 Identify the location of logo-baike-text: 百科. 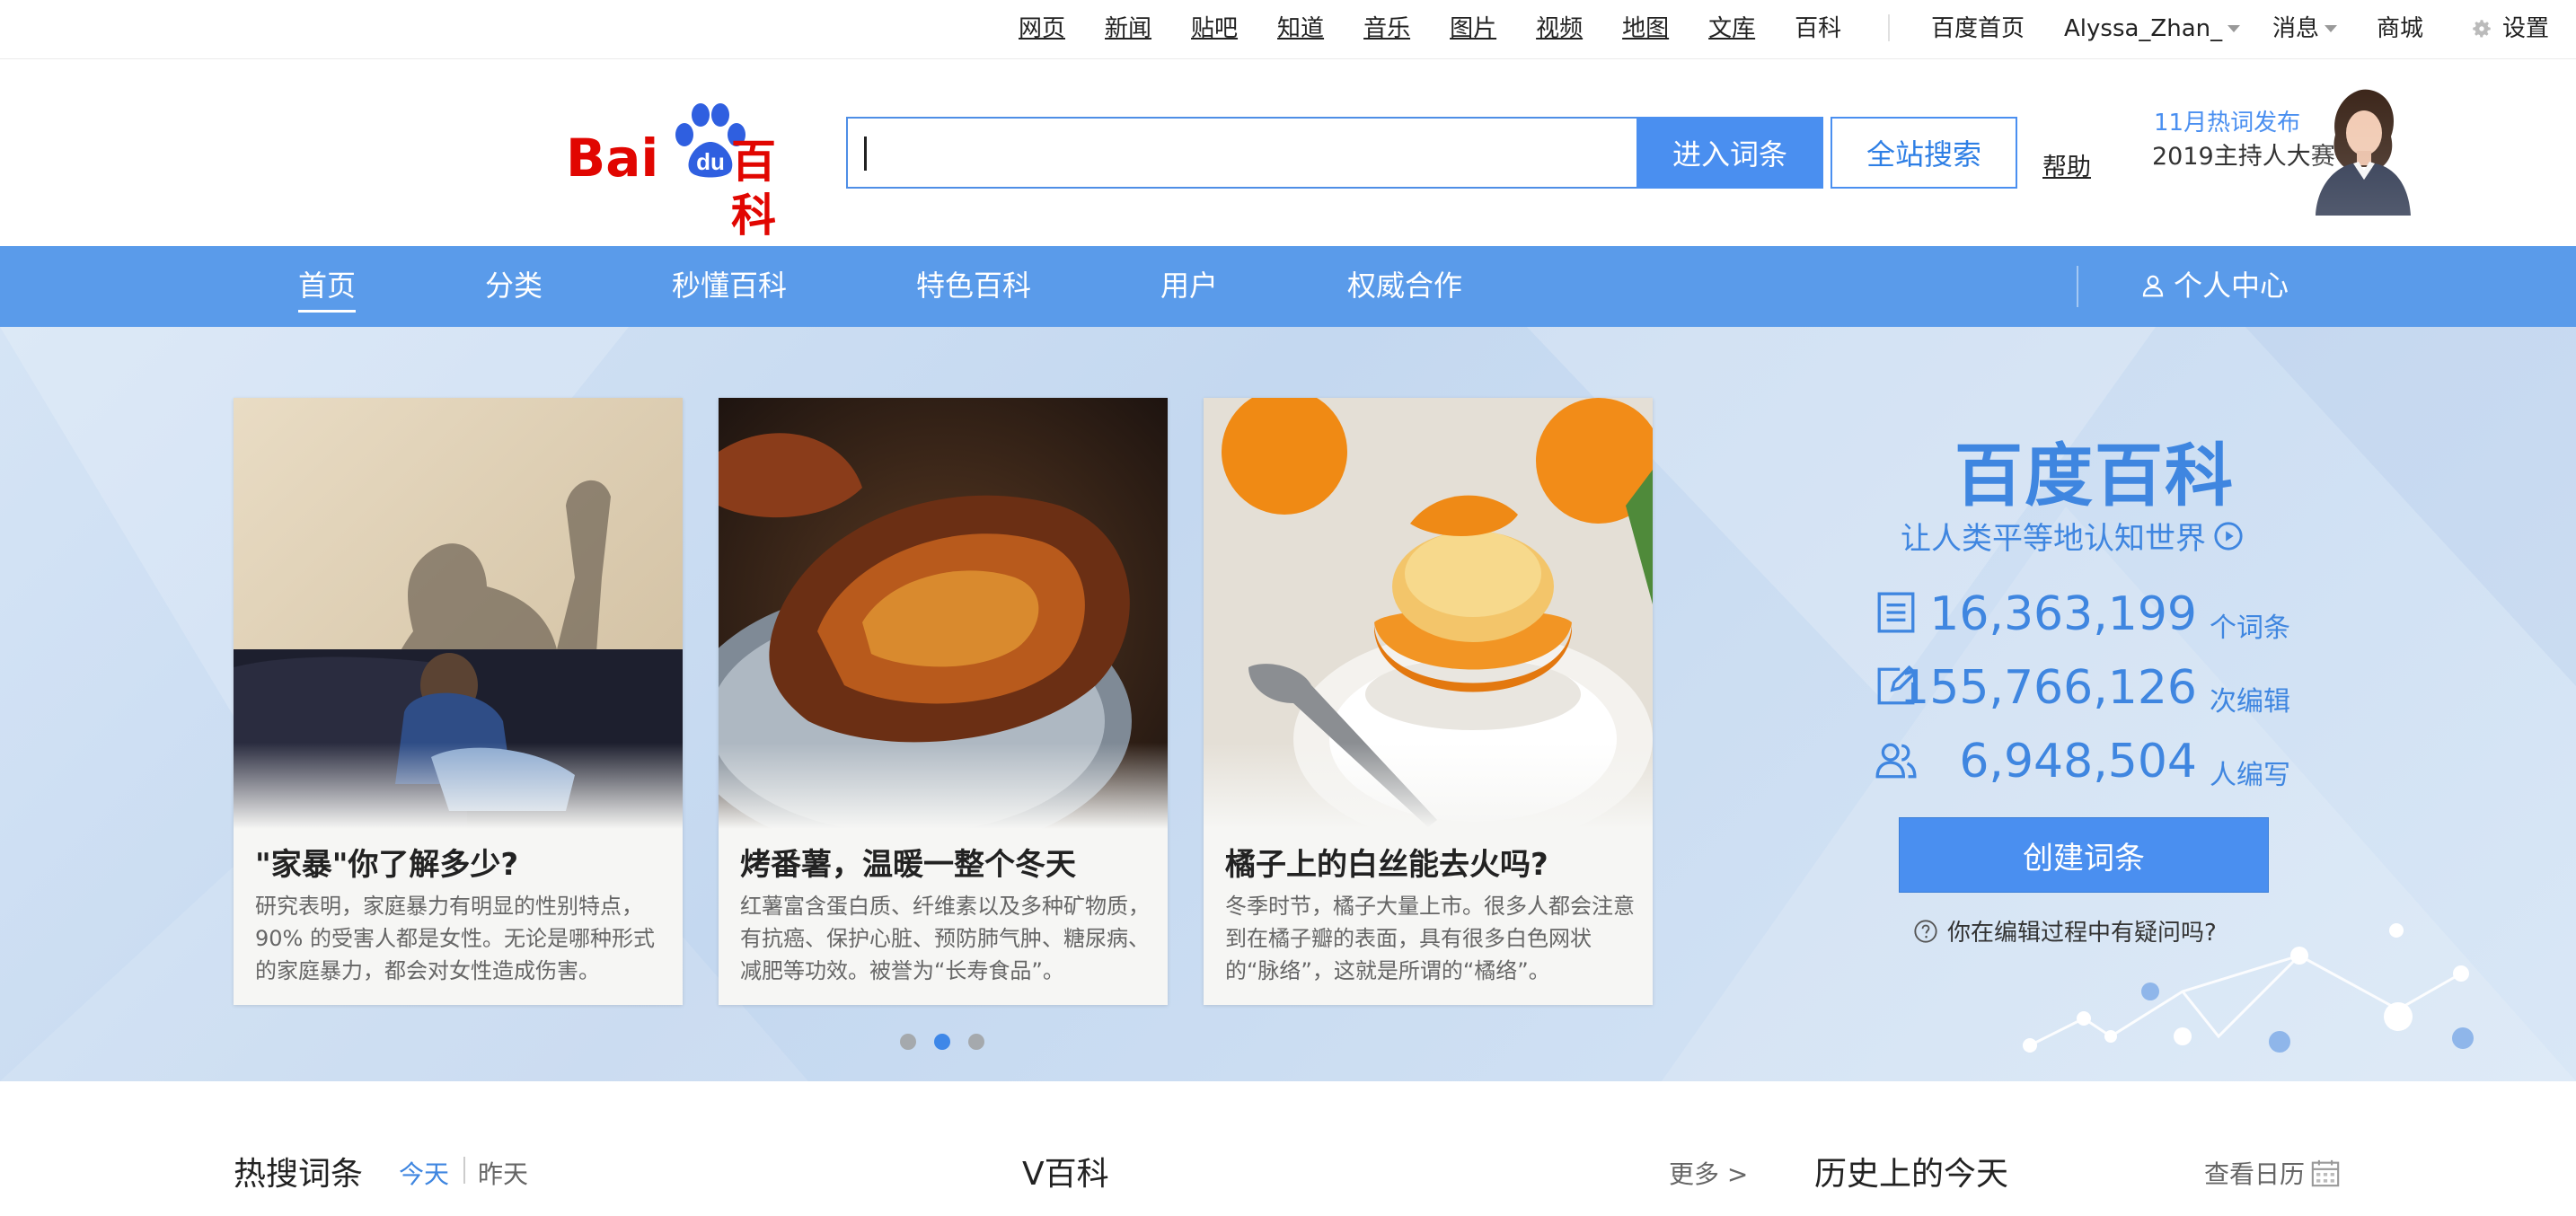
(753, 189).